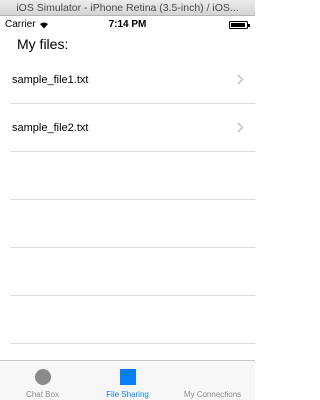  What do you see at coordinates (127, 128) in the screenshot?
I see `file-row: sample_file2.txt` at bounding box center [127, 128].